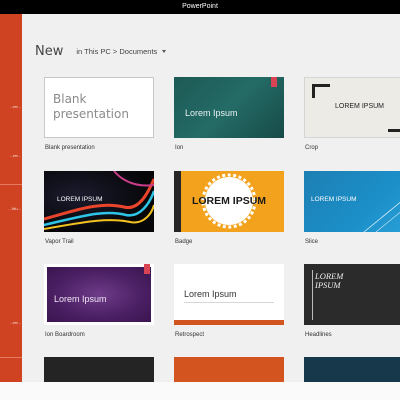  What do you see at coordinates (200, 391) in the screenshot?
I see `bottom-edge` at bounding box center [200, 391].